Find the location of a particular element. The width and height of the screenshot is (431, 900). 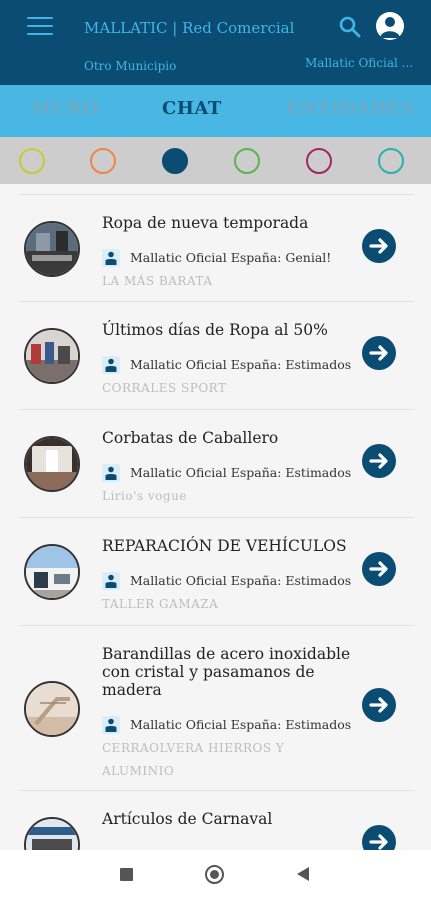

last-message: Mallatic Oficial España: Genial! is located at coordinates (231, 258).